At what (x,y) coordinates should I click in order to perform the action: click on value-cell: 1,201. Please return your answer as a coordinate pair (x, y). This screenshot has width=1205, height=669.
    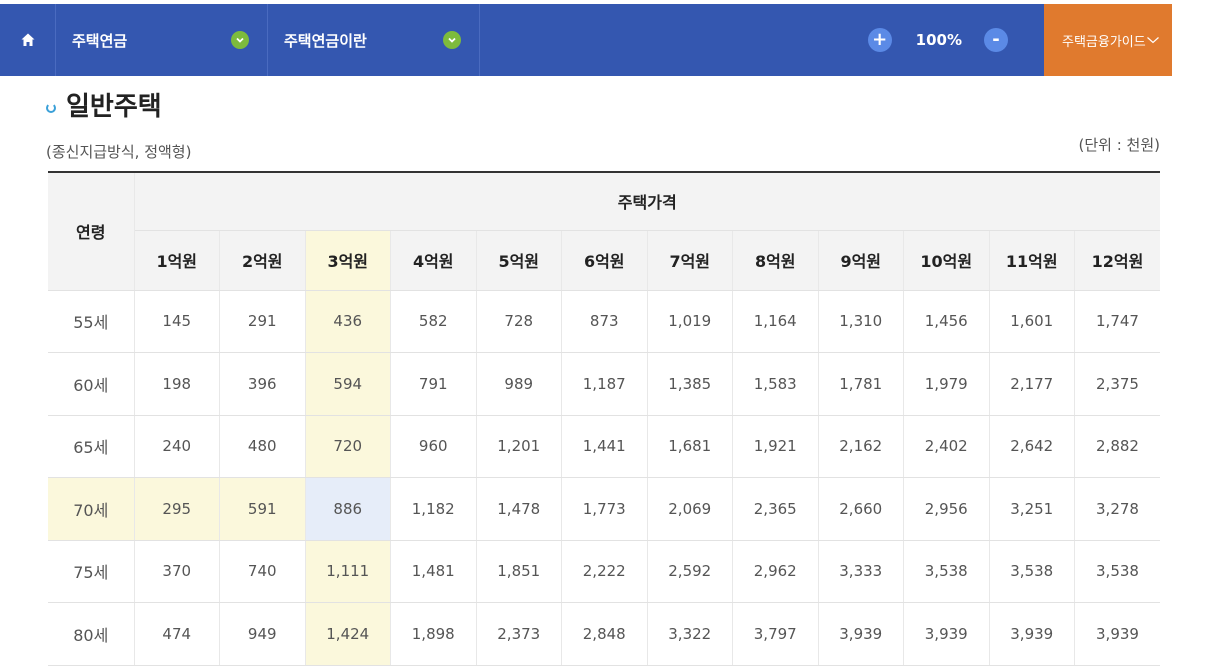
    Looking at the image, I should click on (519, 446).